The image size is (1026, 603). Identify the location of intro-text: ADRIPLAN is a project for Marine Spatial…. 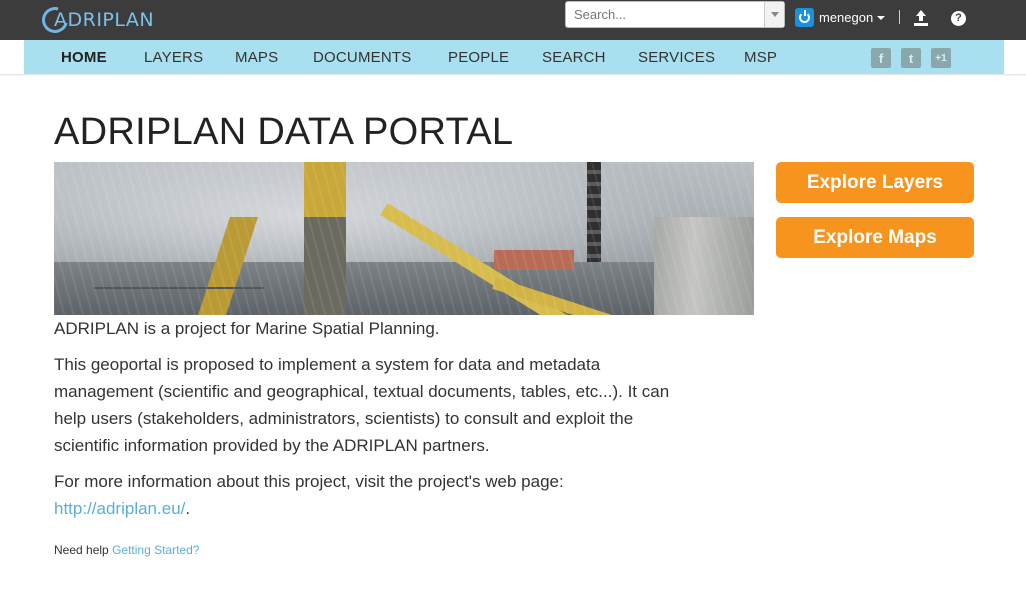
(247, 328).